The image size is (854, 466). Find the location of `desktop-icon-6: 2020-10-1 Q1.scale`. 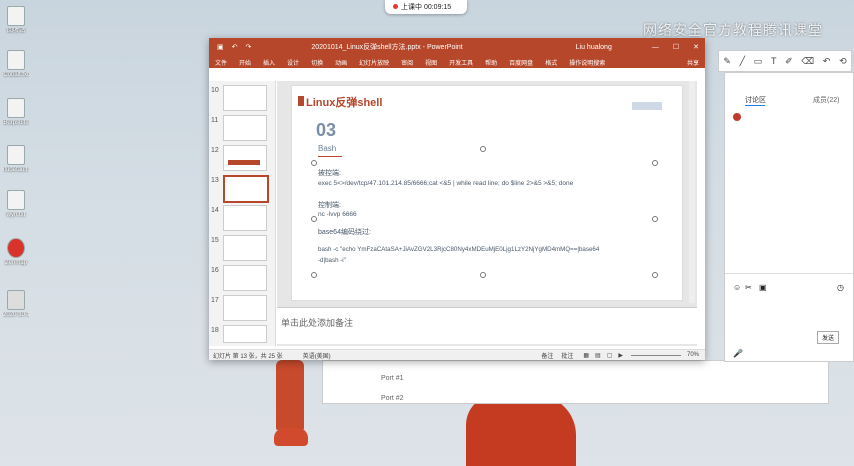

desktop-icon-6: 2020-10-1 Q1.scale is located at coordinates (16, 304).